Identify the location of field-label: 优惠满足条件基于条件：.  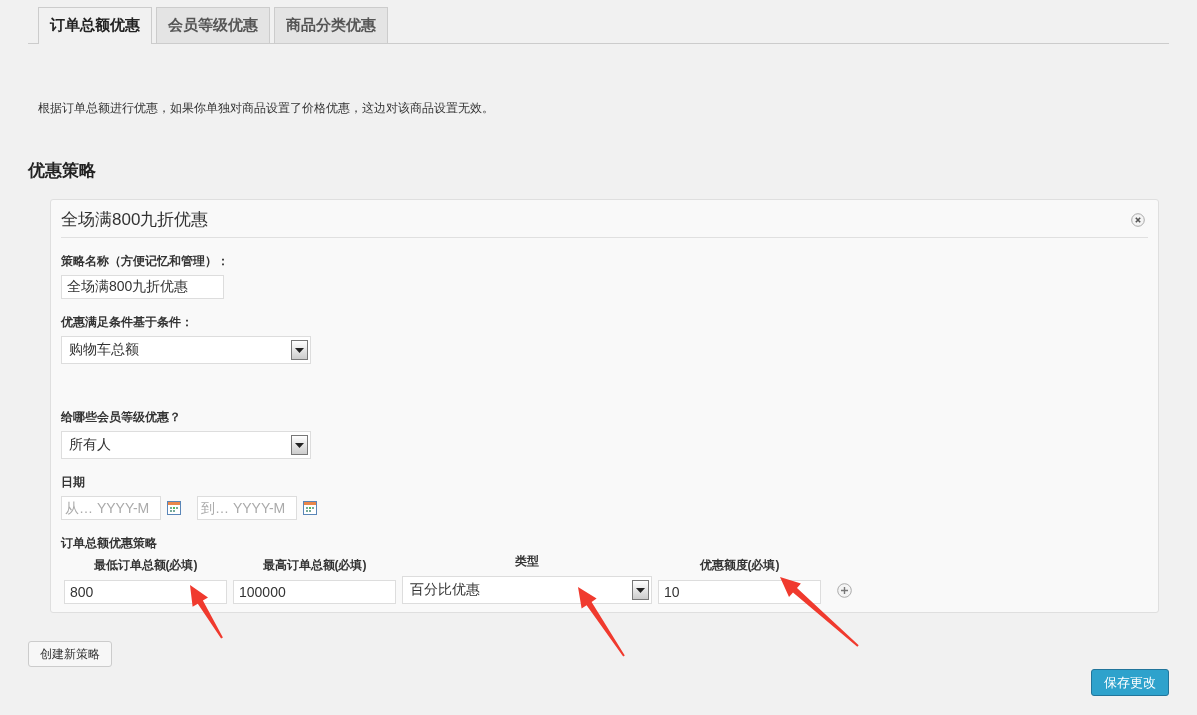
(127, 322).